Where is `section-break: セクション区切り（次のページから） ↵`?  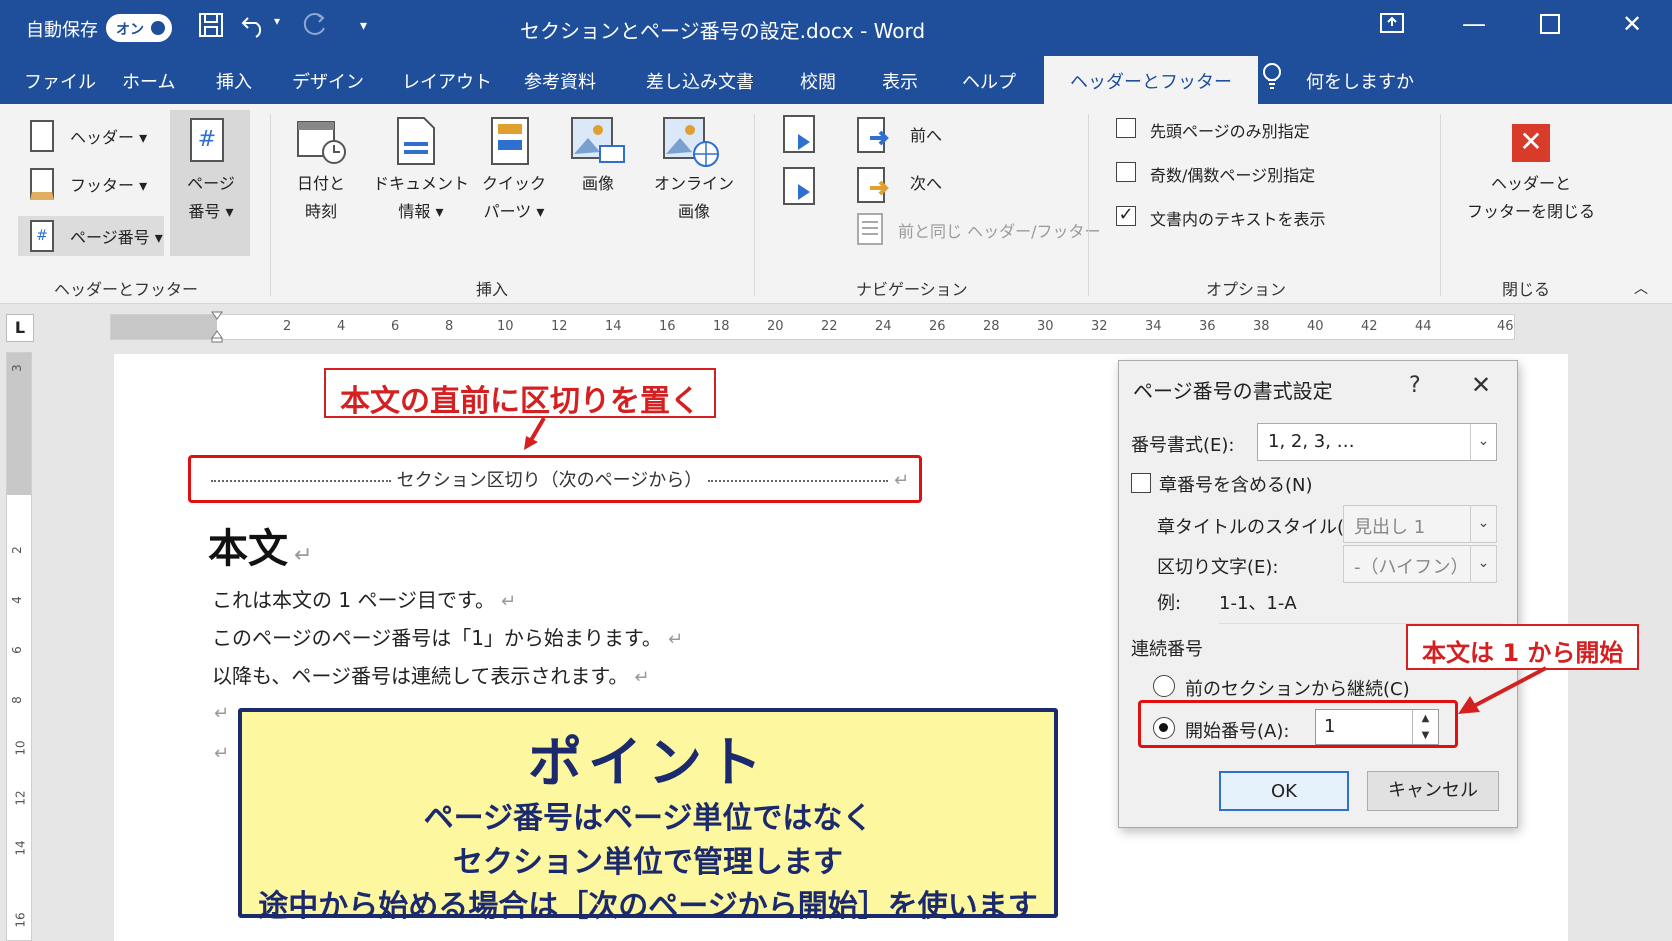
section-break: セクション区切り（次のページから） ↵ is located at coordinates (560, 479).